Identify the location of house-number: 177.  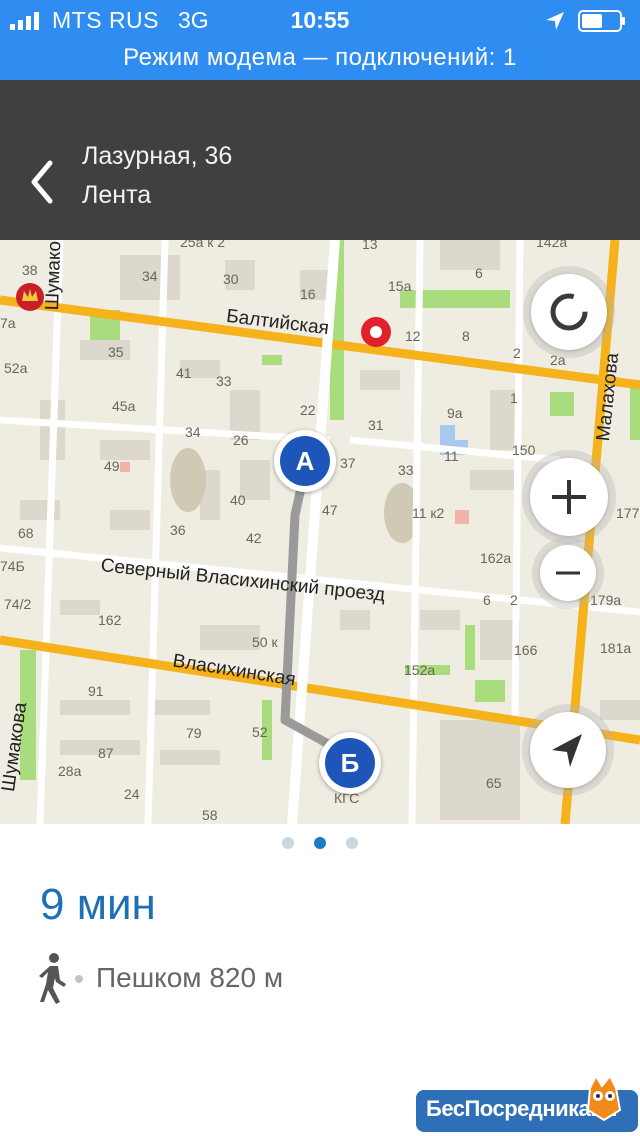
(628, 513).